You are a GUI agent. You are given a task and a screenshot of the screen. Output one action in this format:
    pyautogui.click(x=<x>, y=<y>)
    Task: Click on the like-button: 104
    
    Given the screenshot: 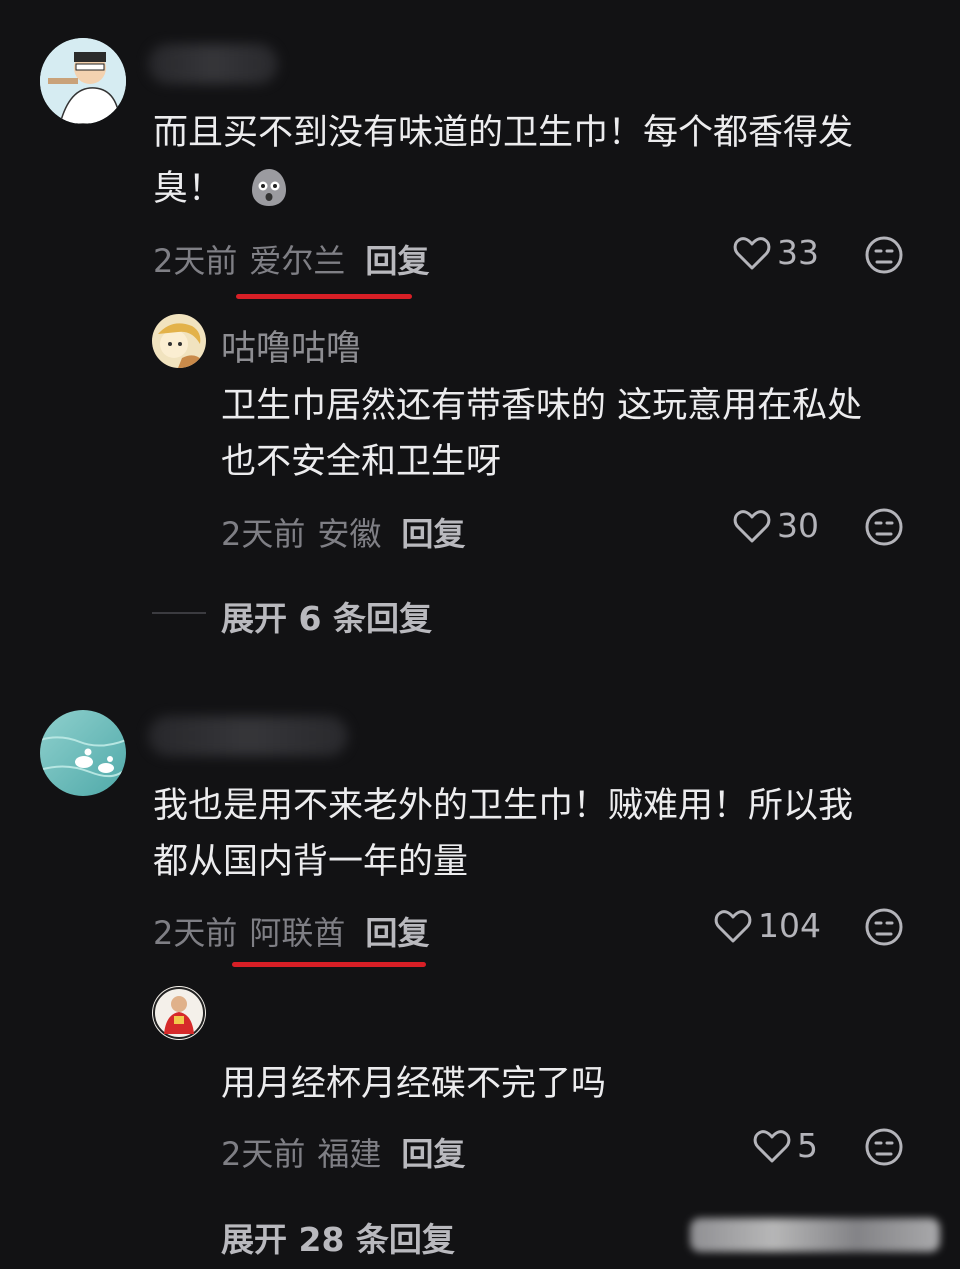 What is the action you would take?
    pyautogui.click(x=767, y=925)
    